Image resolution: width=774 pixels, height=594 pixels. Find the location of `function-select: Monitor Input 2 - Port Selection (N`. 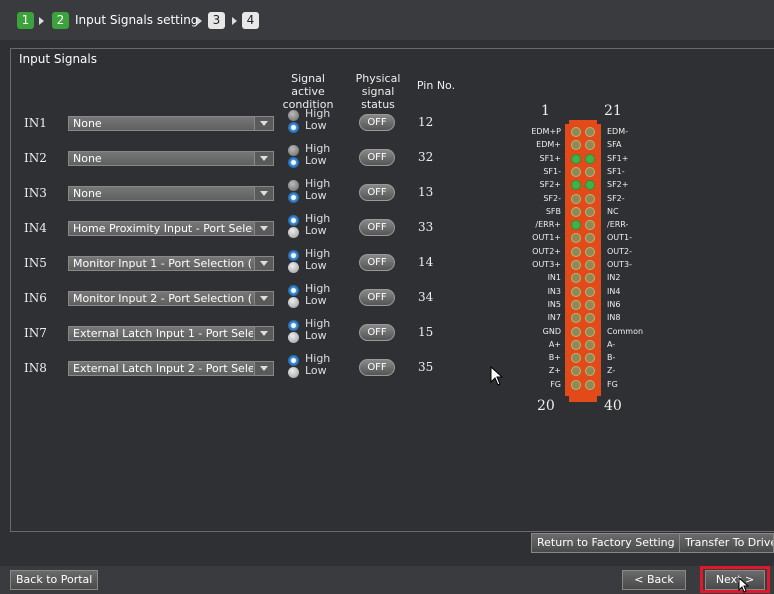

function-select: Monitor Input 2 - Port Selection (N is located at coordinates (171, 298).